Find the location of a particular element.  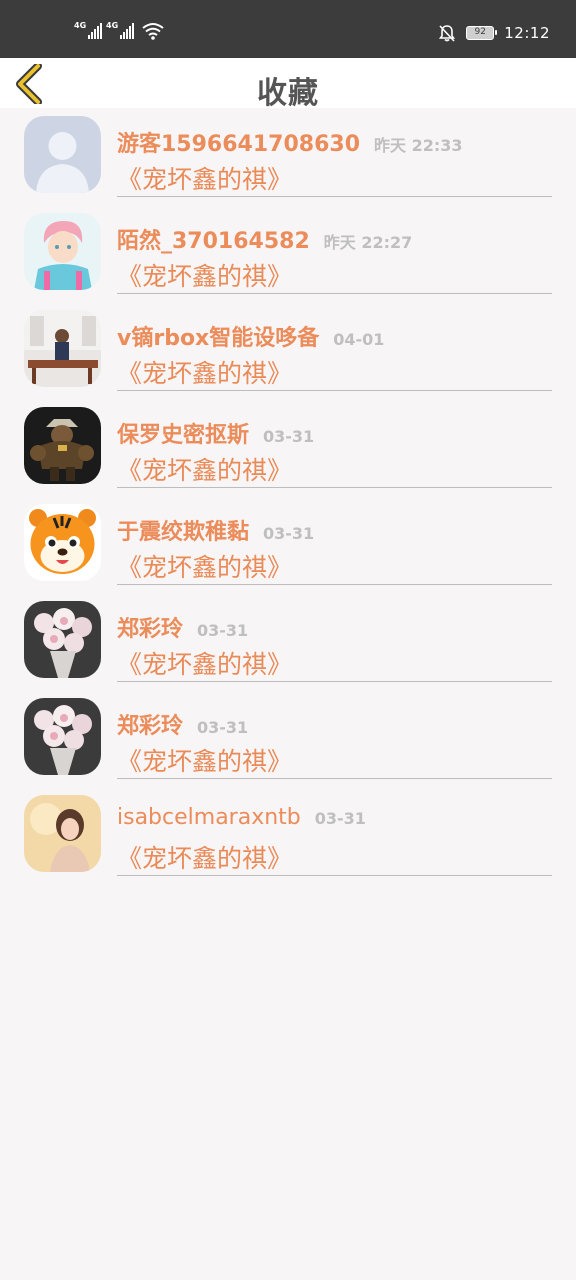

status-left: 4G 4G is located at coordinates (119, 30).